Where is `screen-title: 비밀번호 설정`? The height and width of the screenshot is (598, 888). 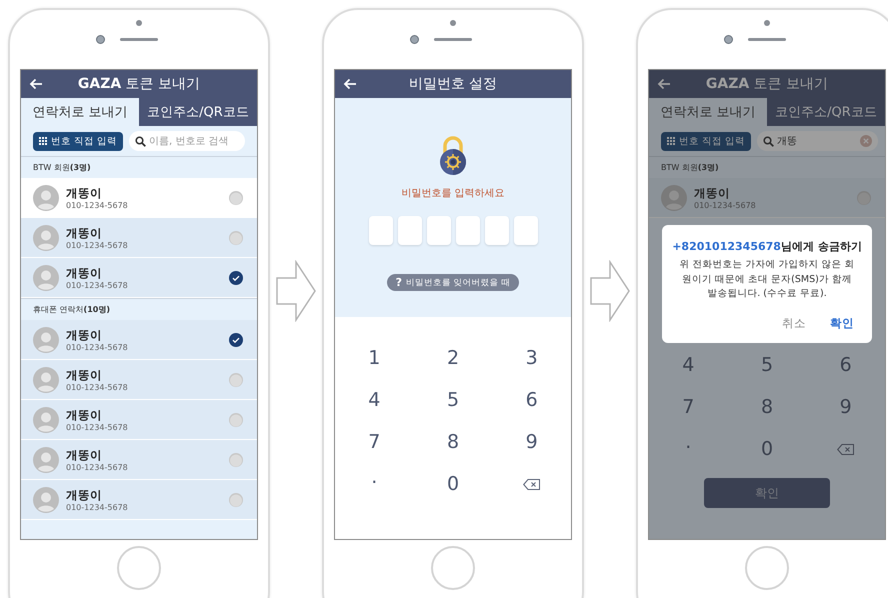 screen-title: 비밀번호 설정 is located at coordinates (453, 84).